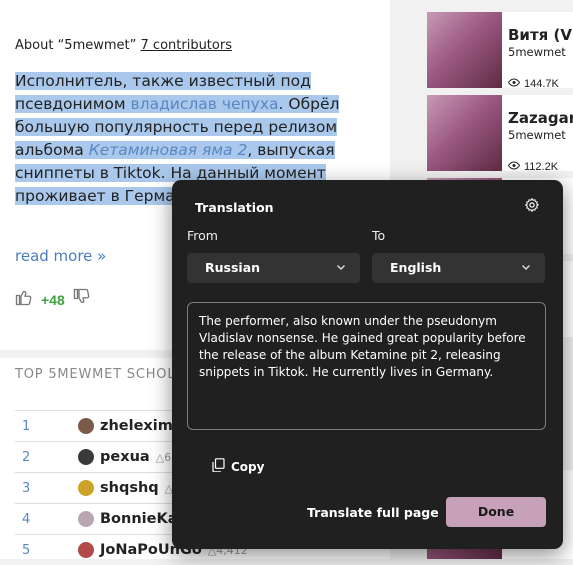 This screenshot has width=573, height=565. What do you see at coordinates (168, 150) in the screenshot?
I see `bio-link-album: Кетаминовая яма 2` at bounding box center [168, 150].